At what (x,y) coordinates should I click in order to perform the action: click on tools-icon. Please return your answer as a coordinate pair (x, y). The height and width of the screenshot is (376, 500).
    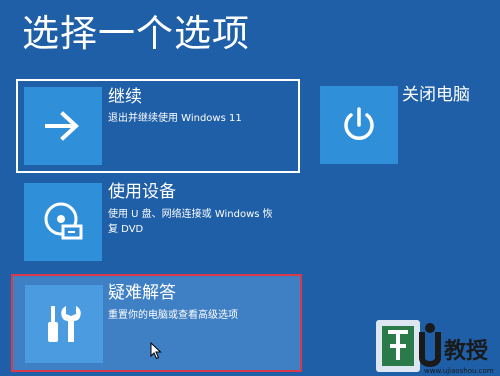
    Looking at the image, I should click on (64, 324).